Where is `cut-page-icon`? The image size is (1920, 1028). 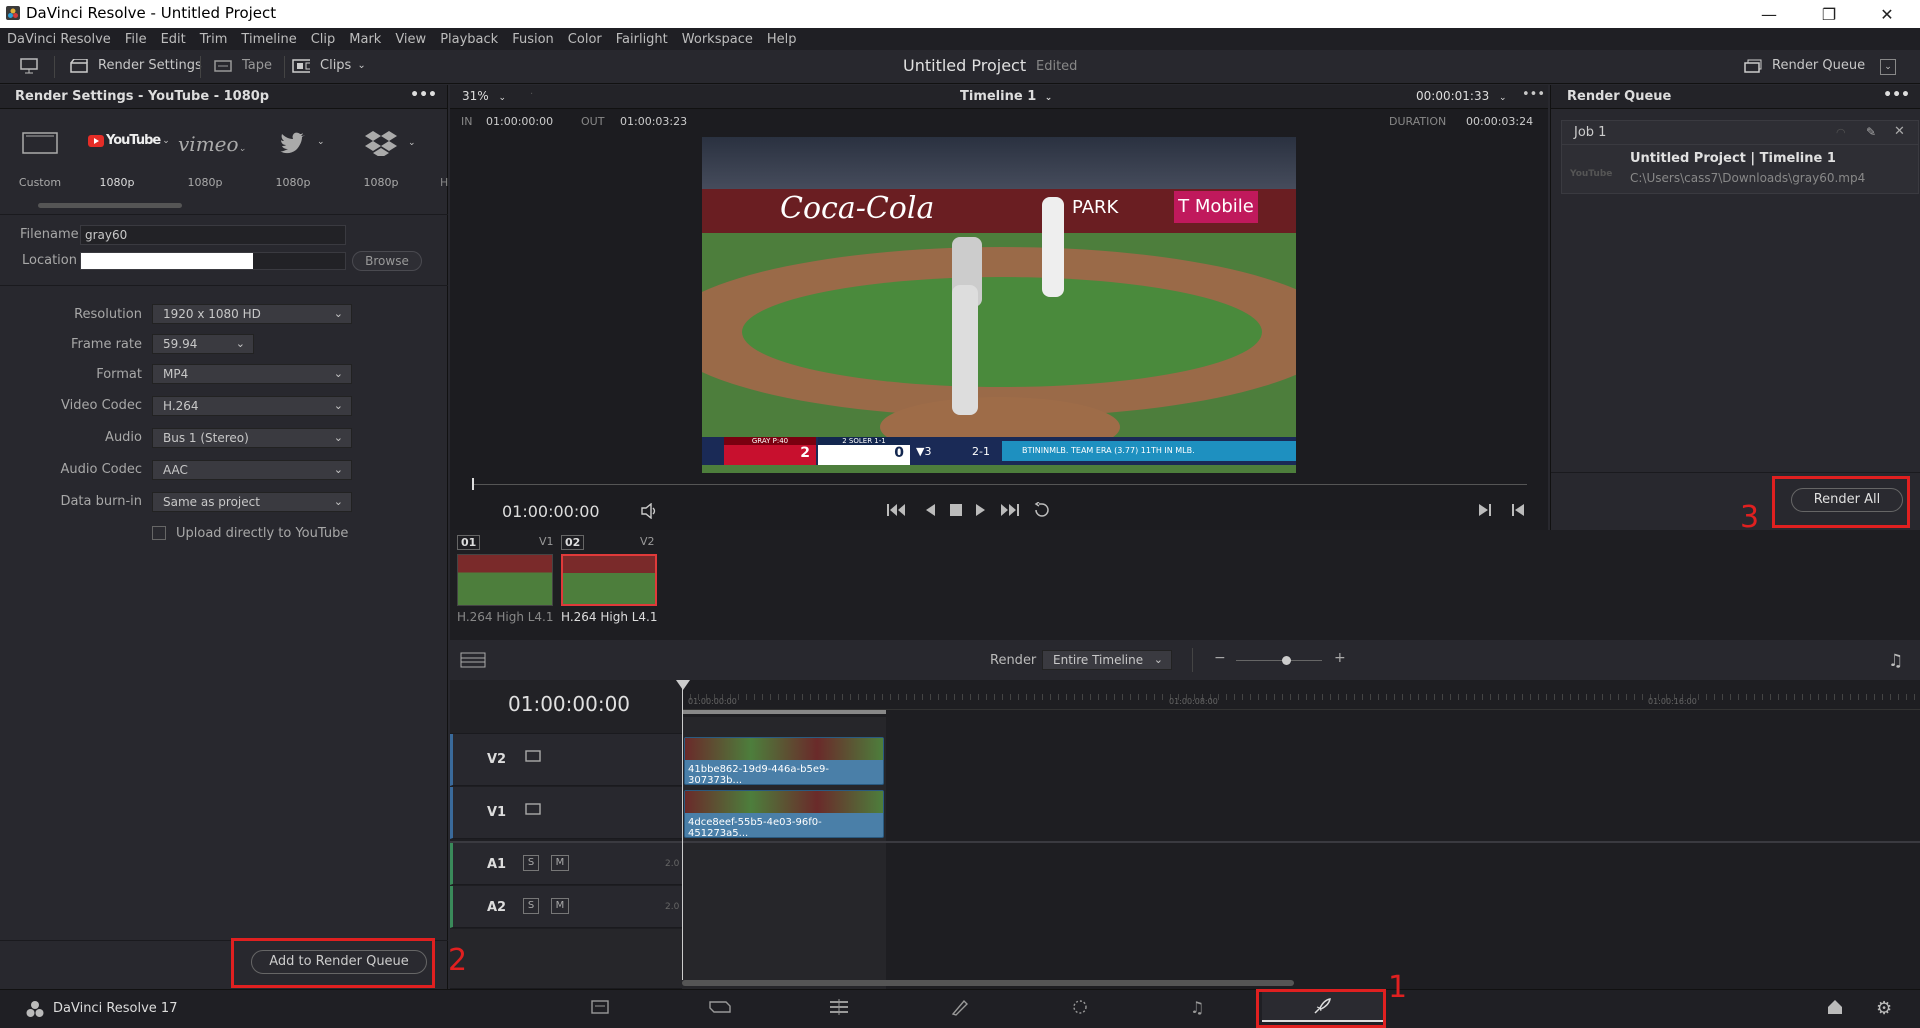
cut-page-icon is located at coordinates (720, 1009).